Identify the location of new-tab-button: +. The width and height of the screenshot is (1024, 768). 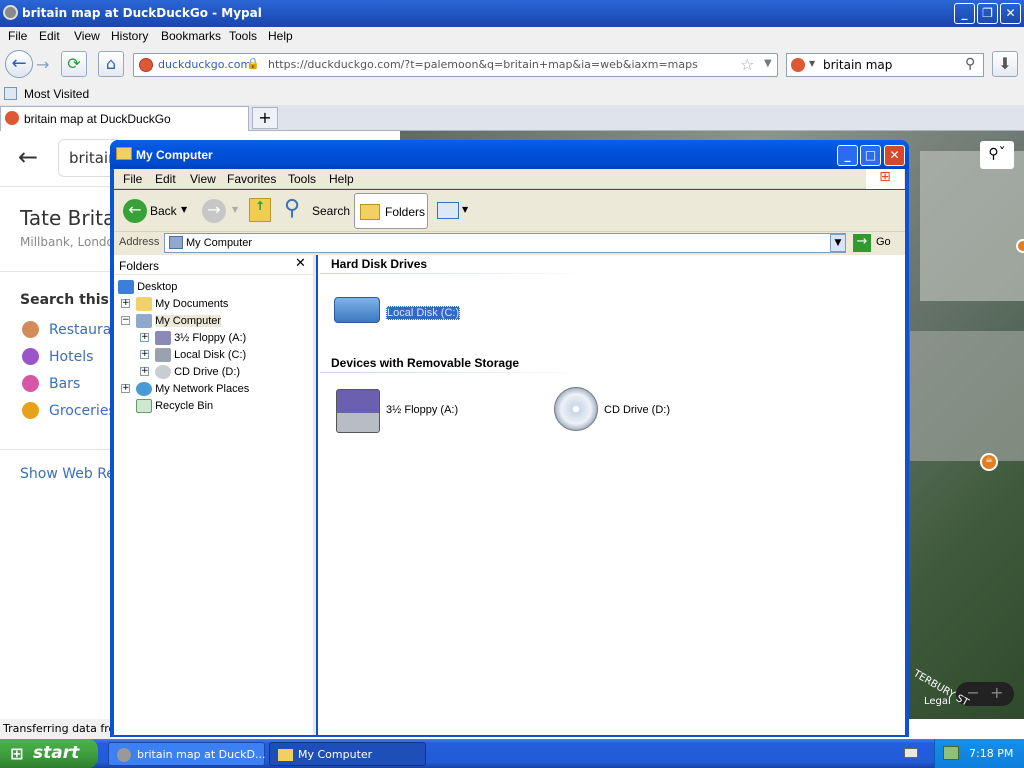
(265, 118).